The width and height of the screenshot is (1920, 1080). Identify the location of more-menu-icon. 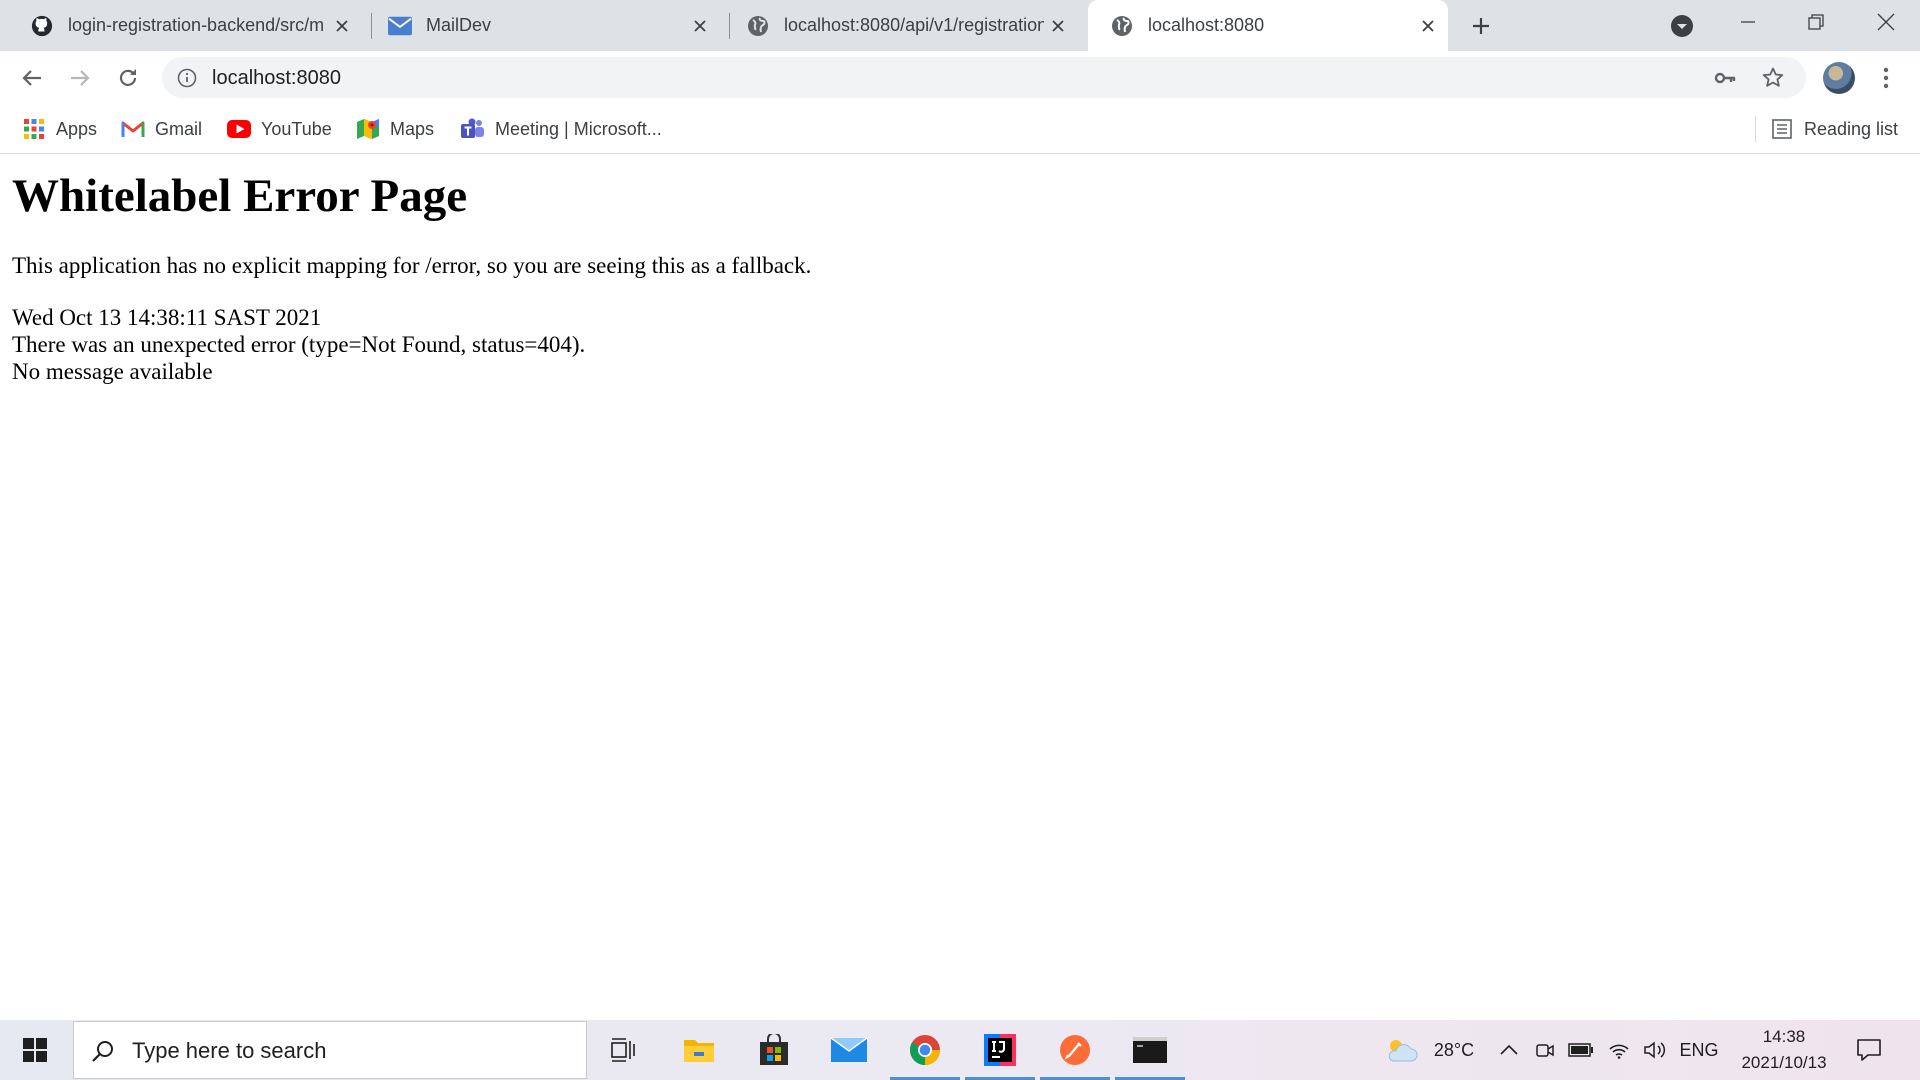
(1886, 78).